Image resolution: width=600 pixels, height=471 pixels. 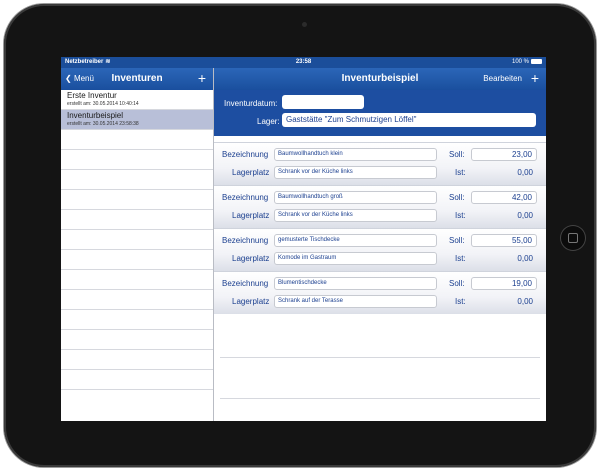 I want to click on master-navbar: ❮ Menü Inventuren +, so click(x=137, y=79).